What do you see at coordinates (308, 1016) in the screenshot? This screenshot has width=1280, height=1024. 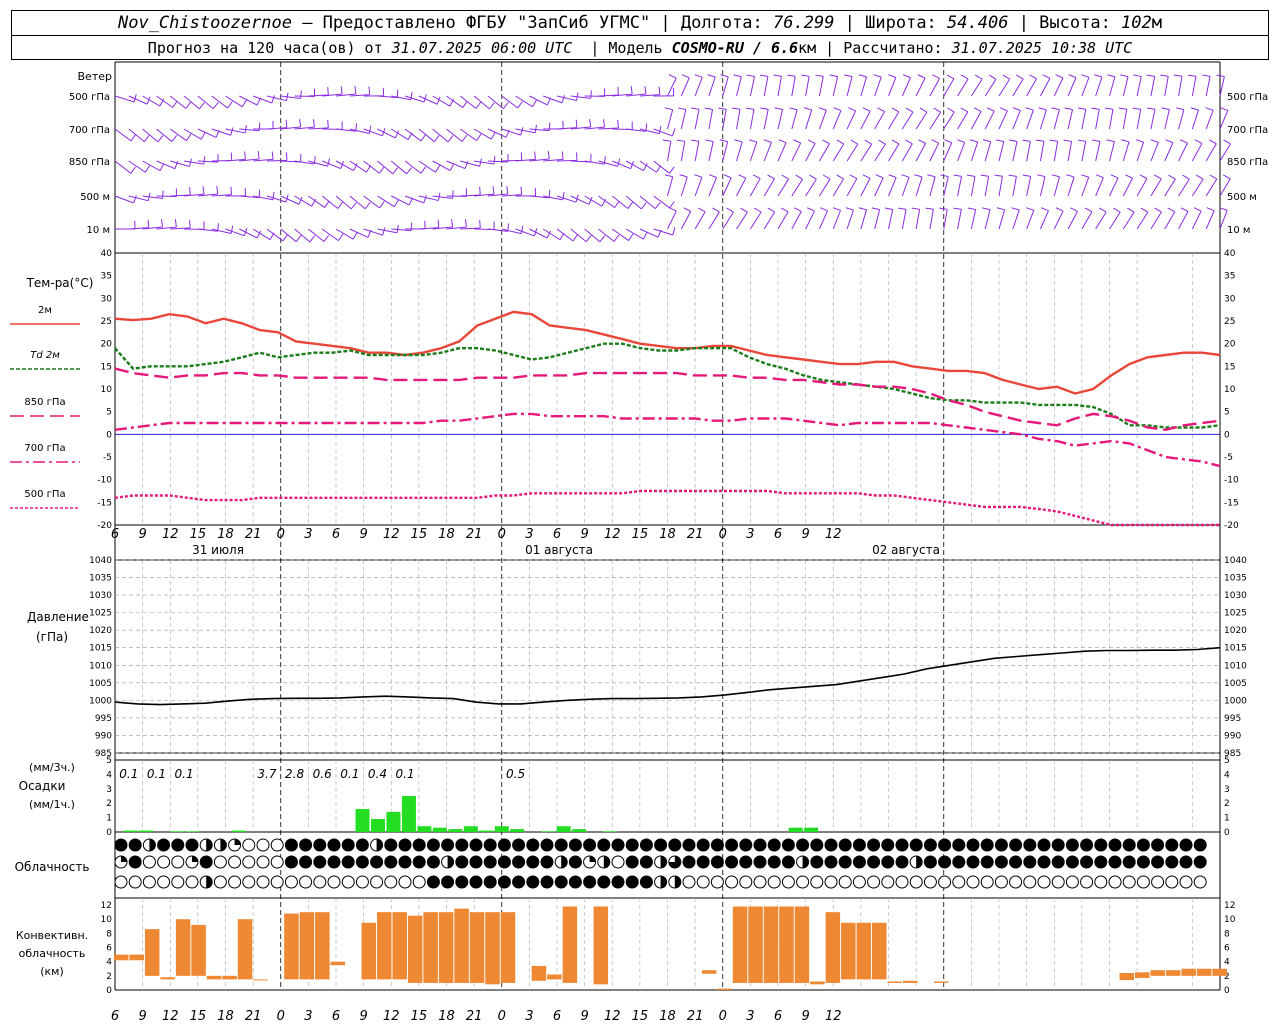 I see `x-tick-label-bottom: 3` at bounding box center [308, 1016].